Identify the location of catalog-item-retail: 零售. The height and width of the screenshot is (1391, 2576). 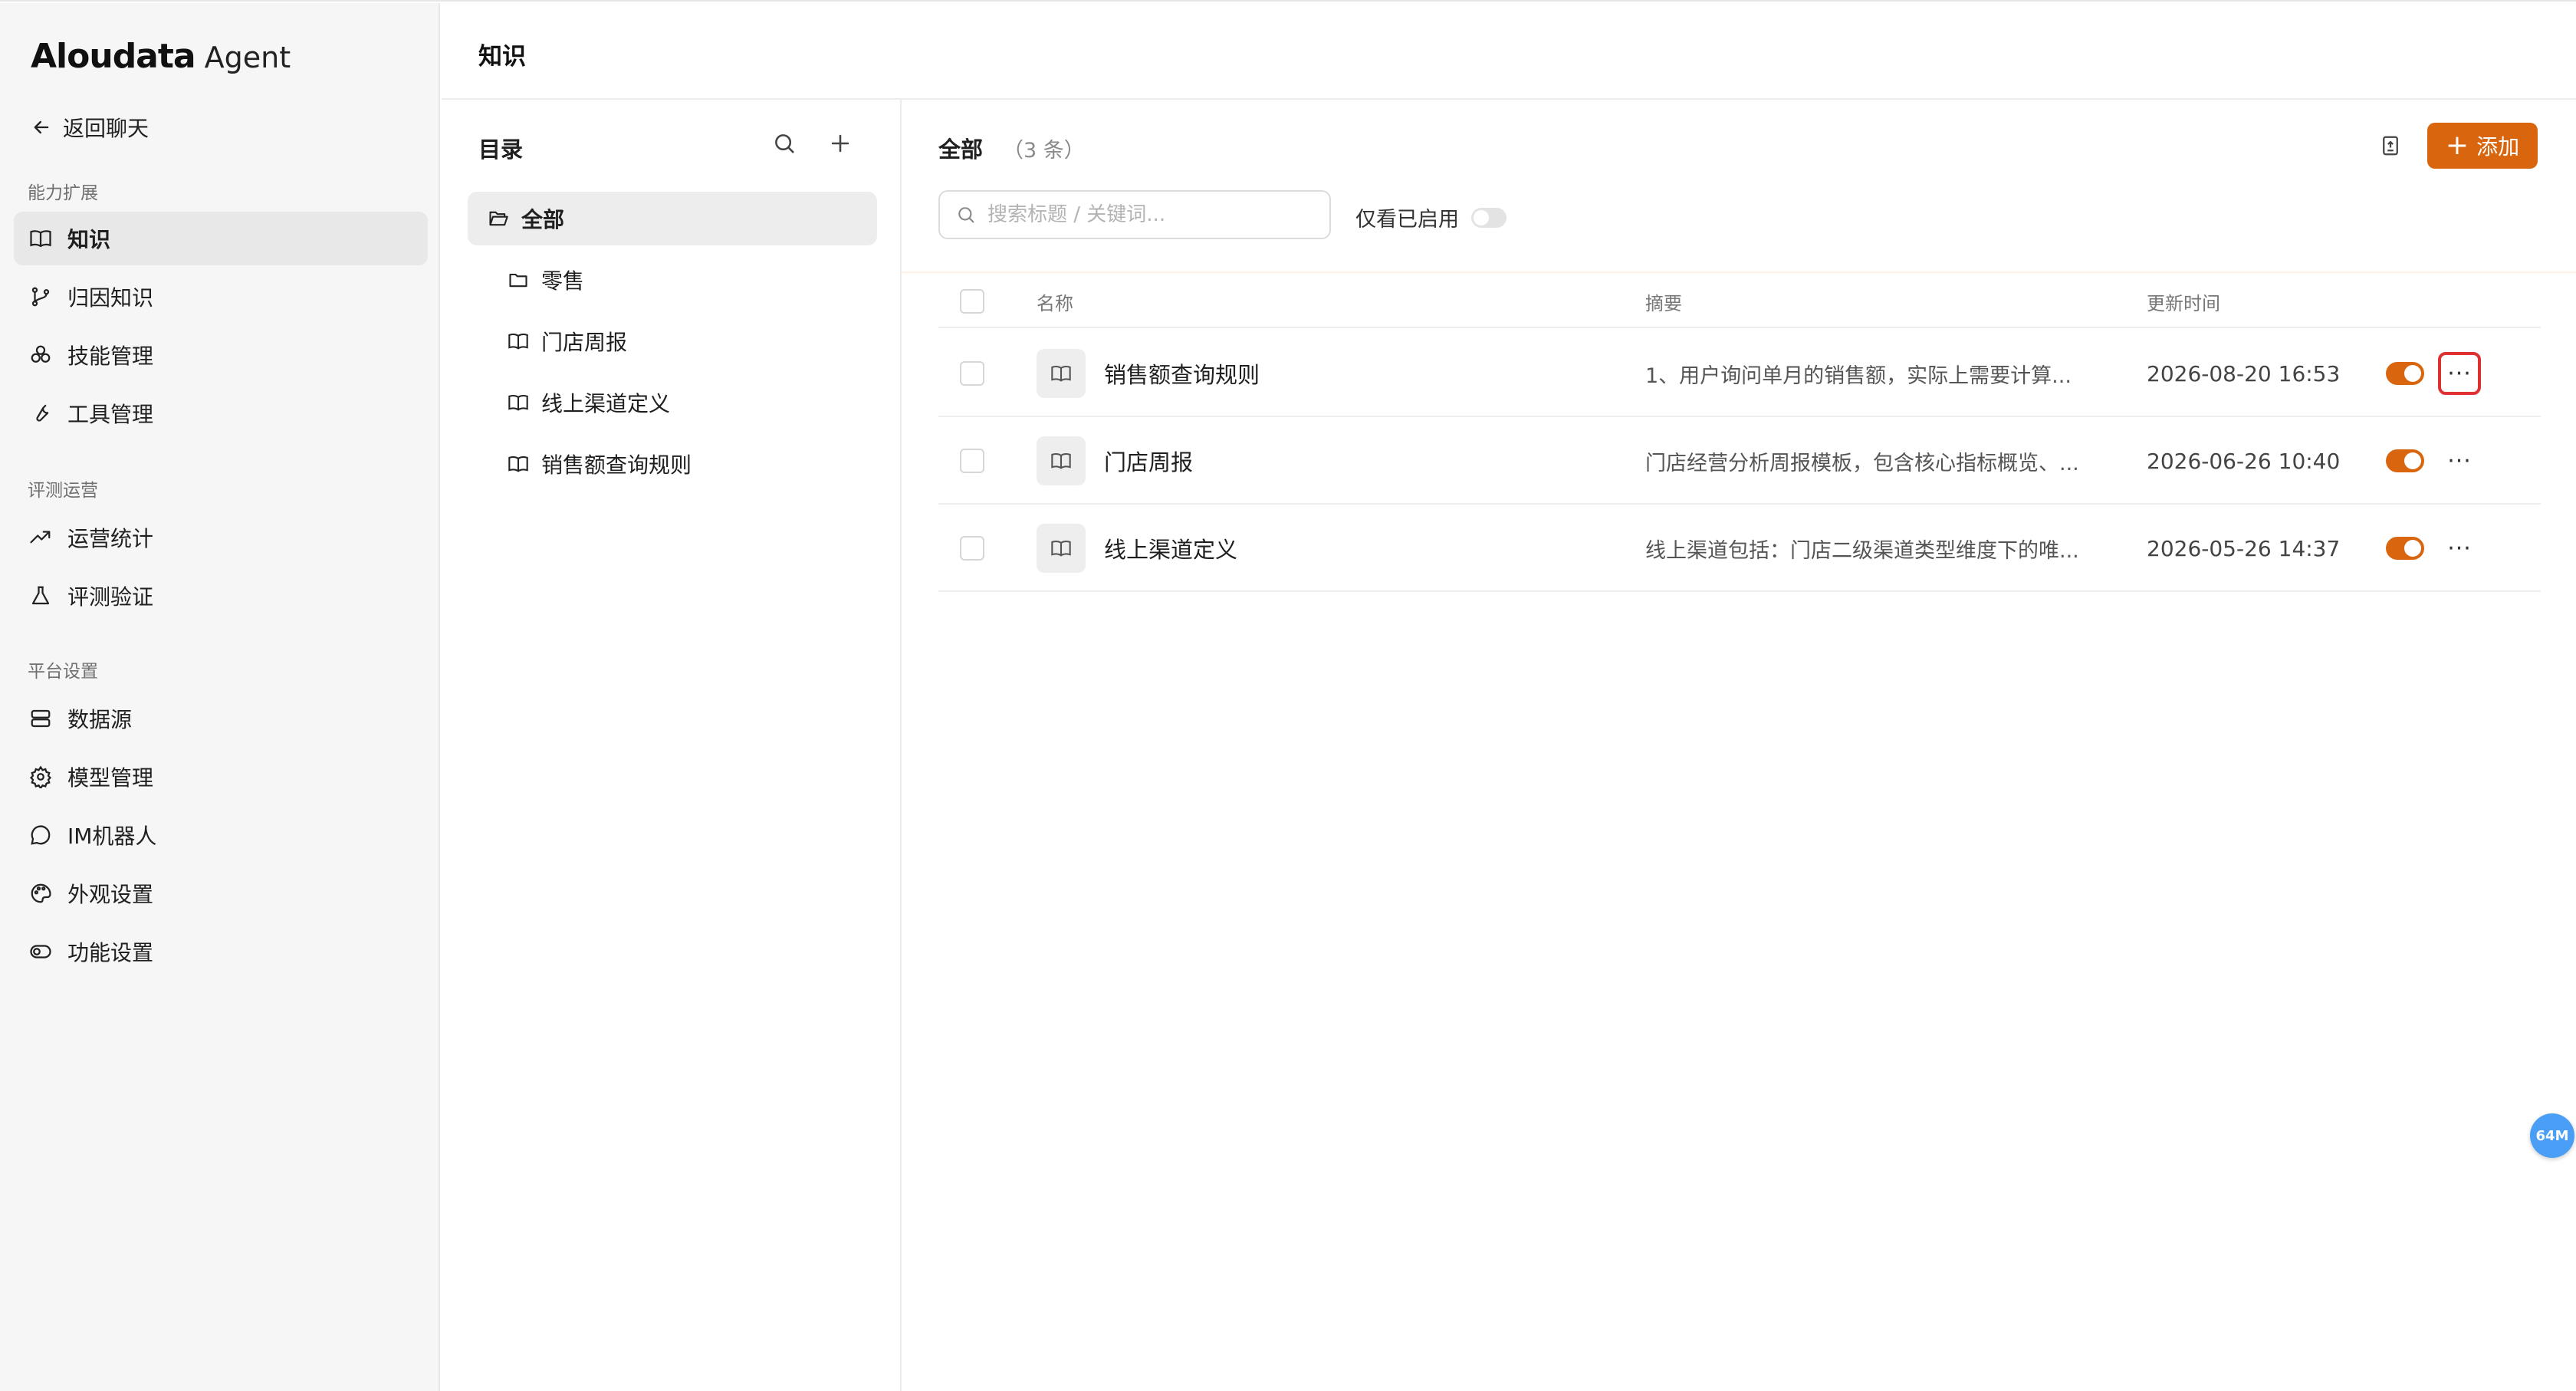
(692, 280).